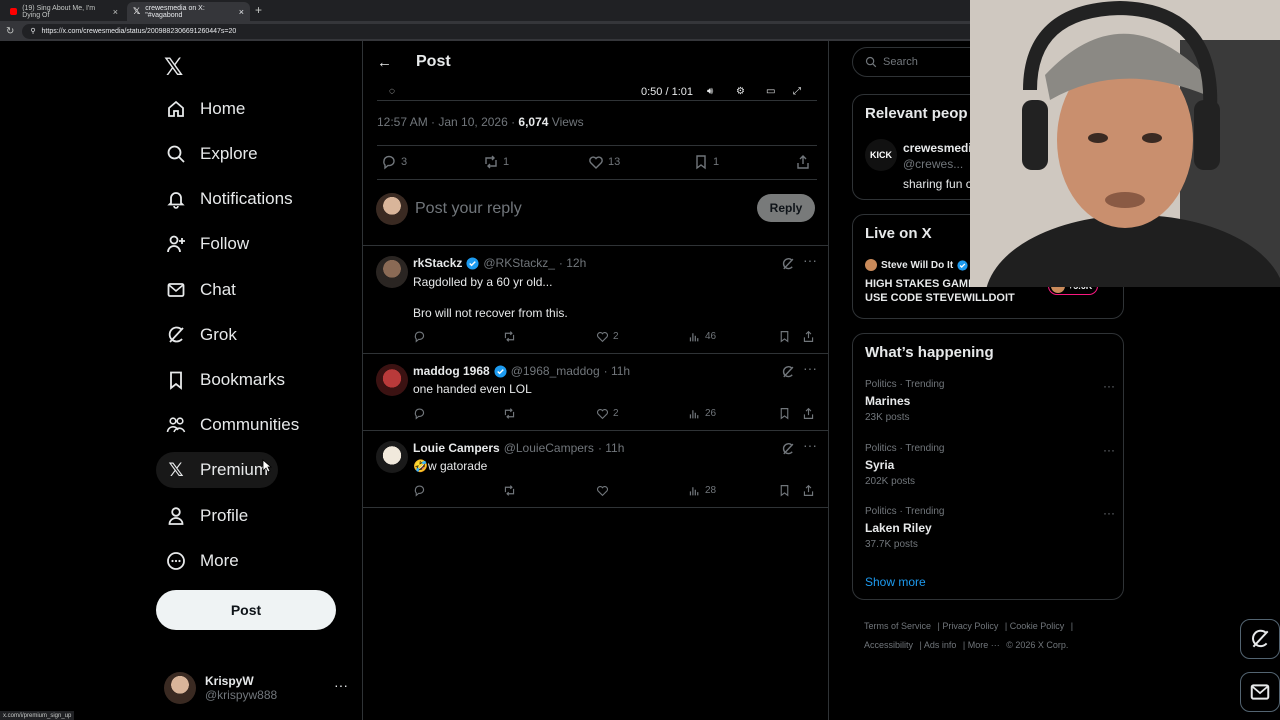 This screenshot has width=1280, height=720. I want to click on accessibility-link: Accessibility, so click(888, 645).